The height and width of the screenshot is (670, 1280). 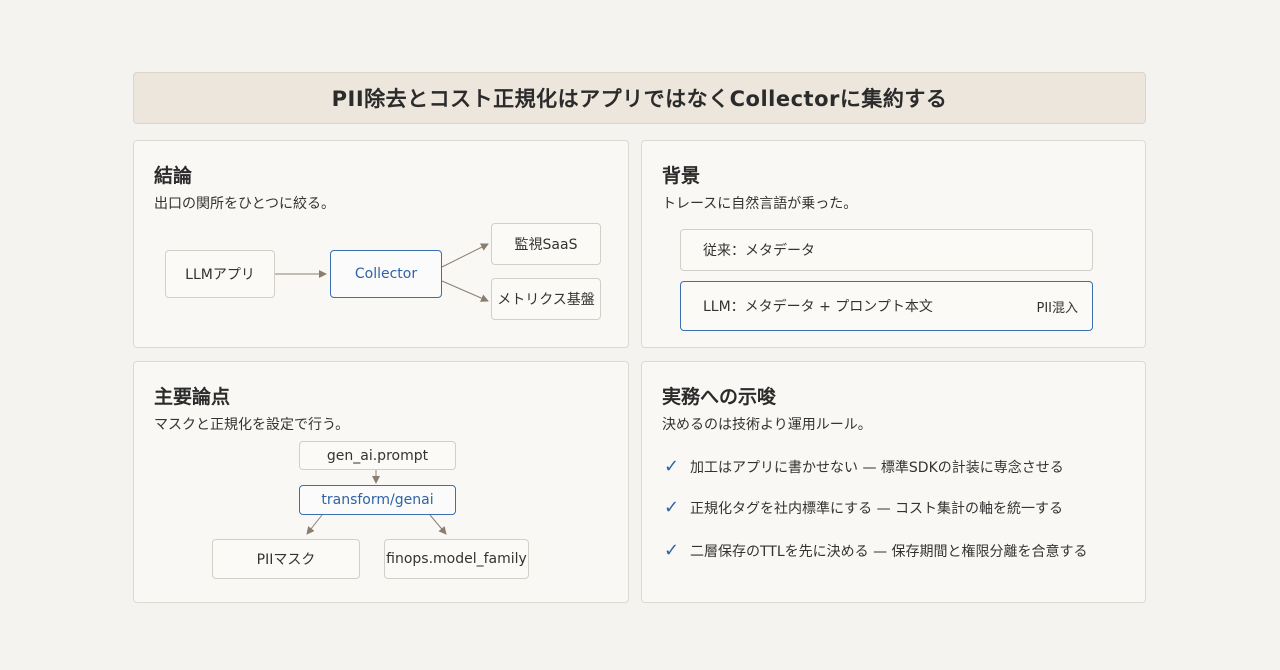 What do you see at coordinates (386, 274) in the screenshot?
I see `collector-node: Collector` at bounding box center [386, 274].